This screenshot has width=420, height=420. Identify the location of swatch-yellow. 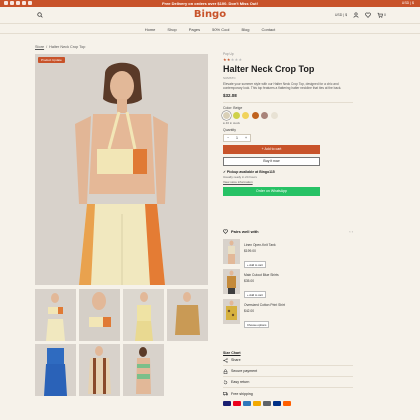
(245, 115).